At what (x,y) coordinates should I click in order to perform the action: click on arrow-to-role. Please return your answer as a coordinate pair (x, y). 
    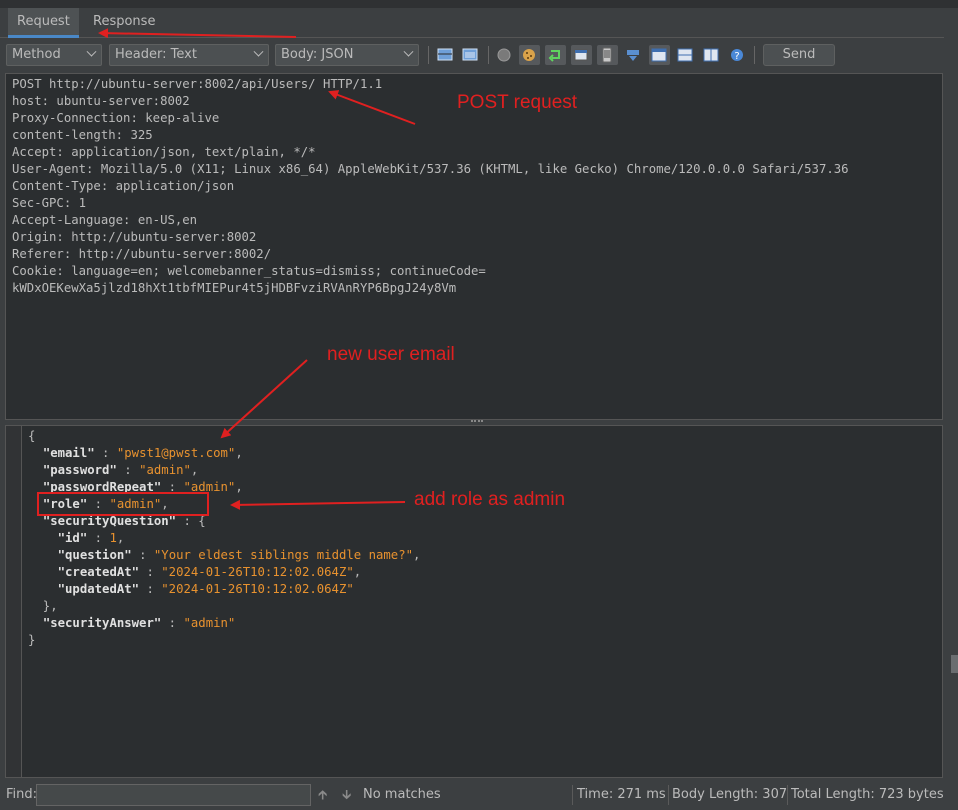
    Looking at the image, I should click on (318, 504).